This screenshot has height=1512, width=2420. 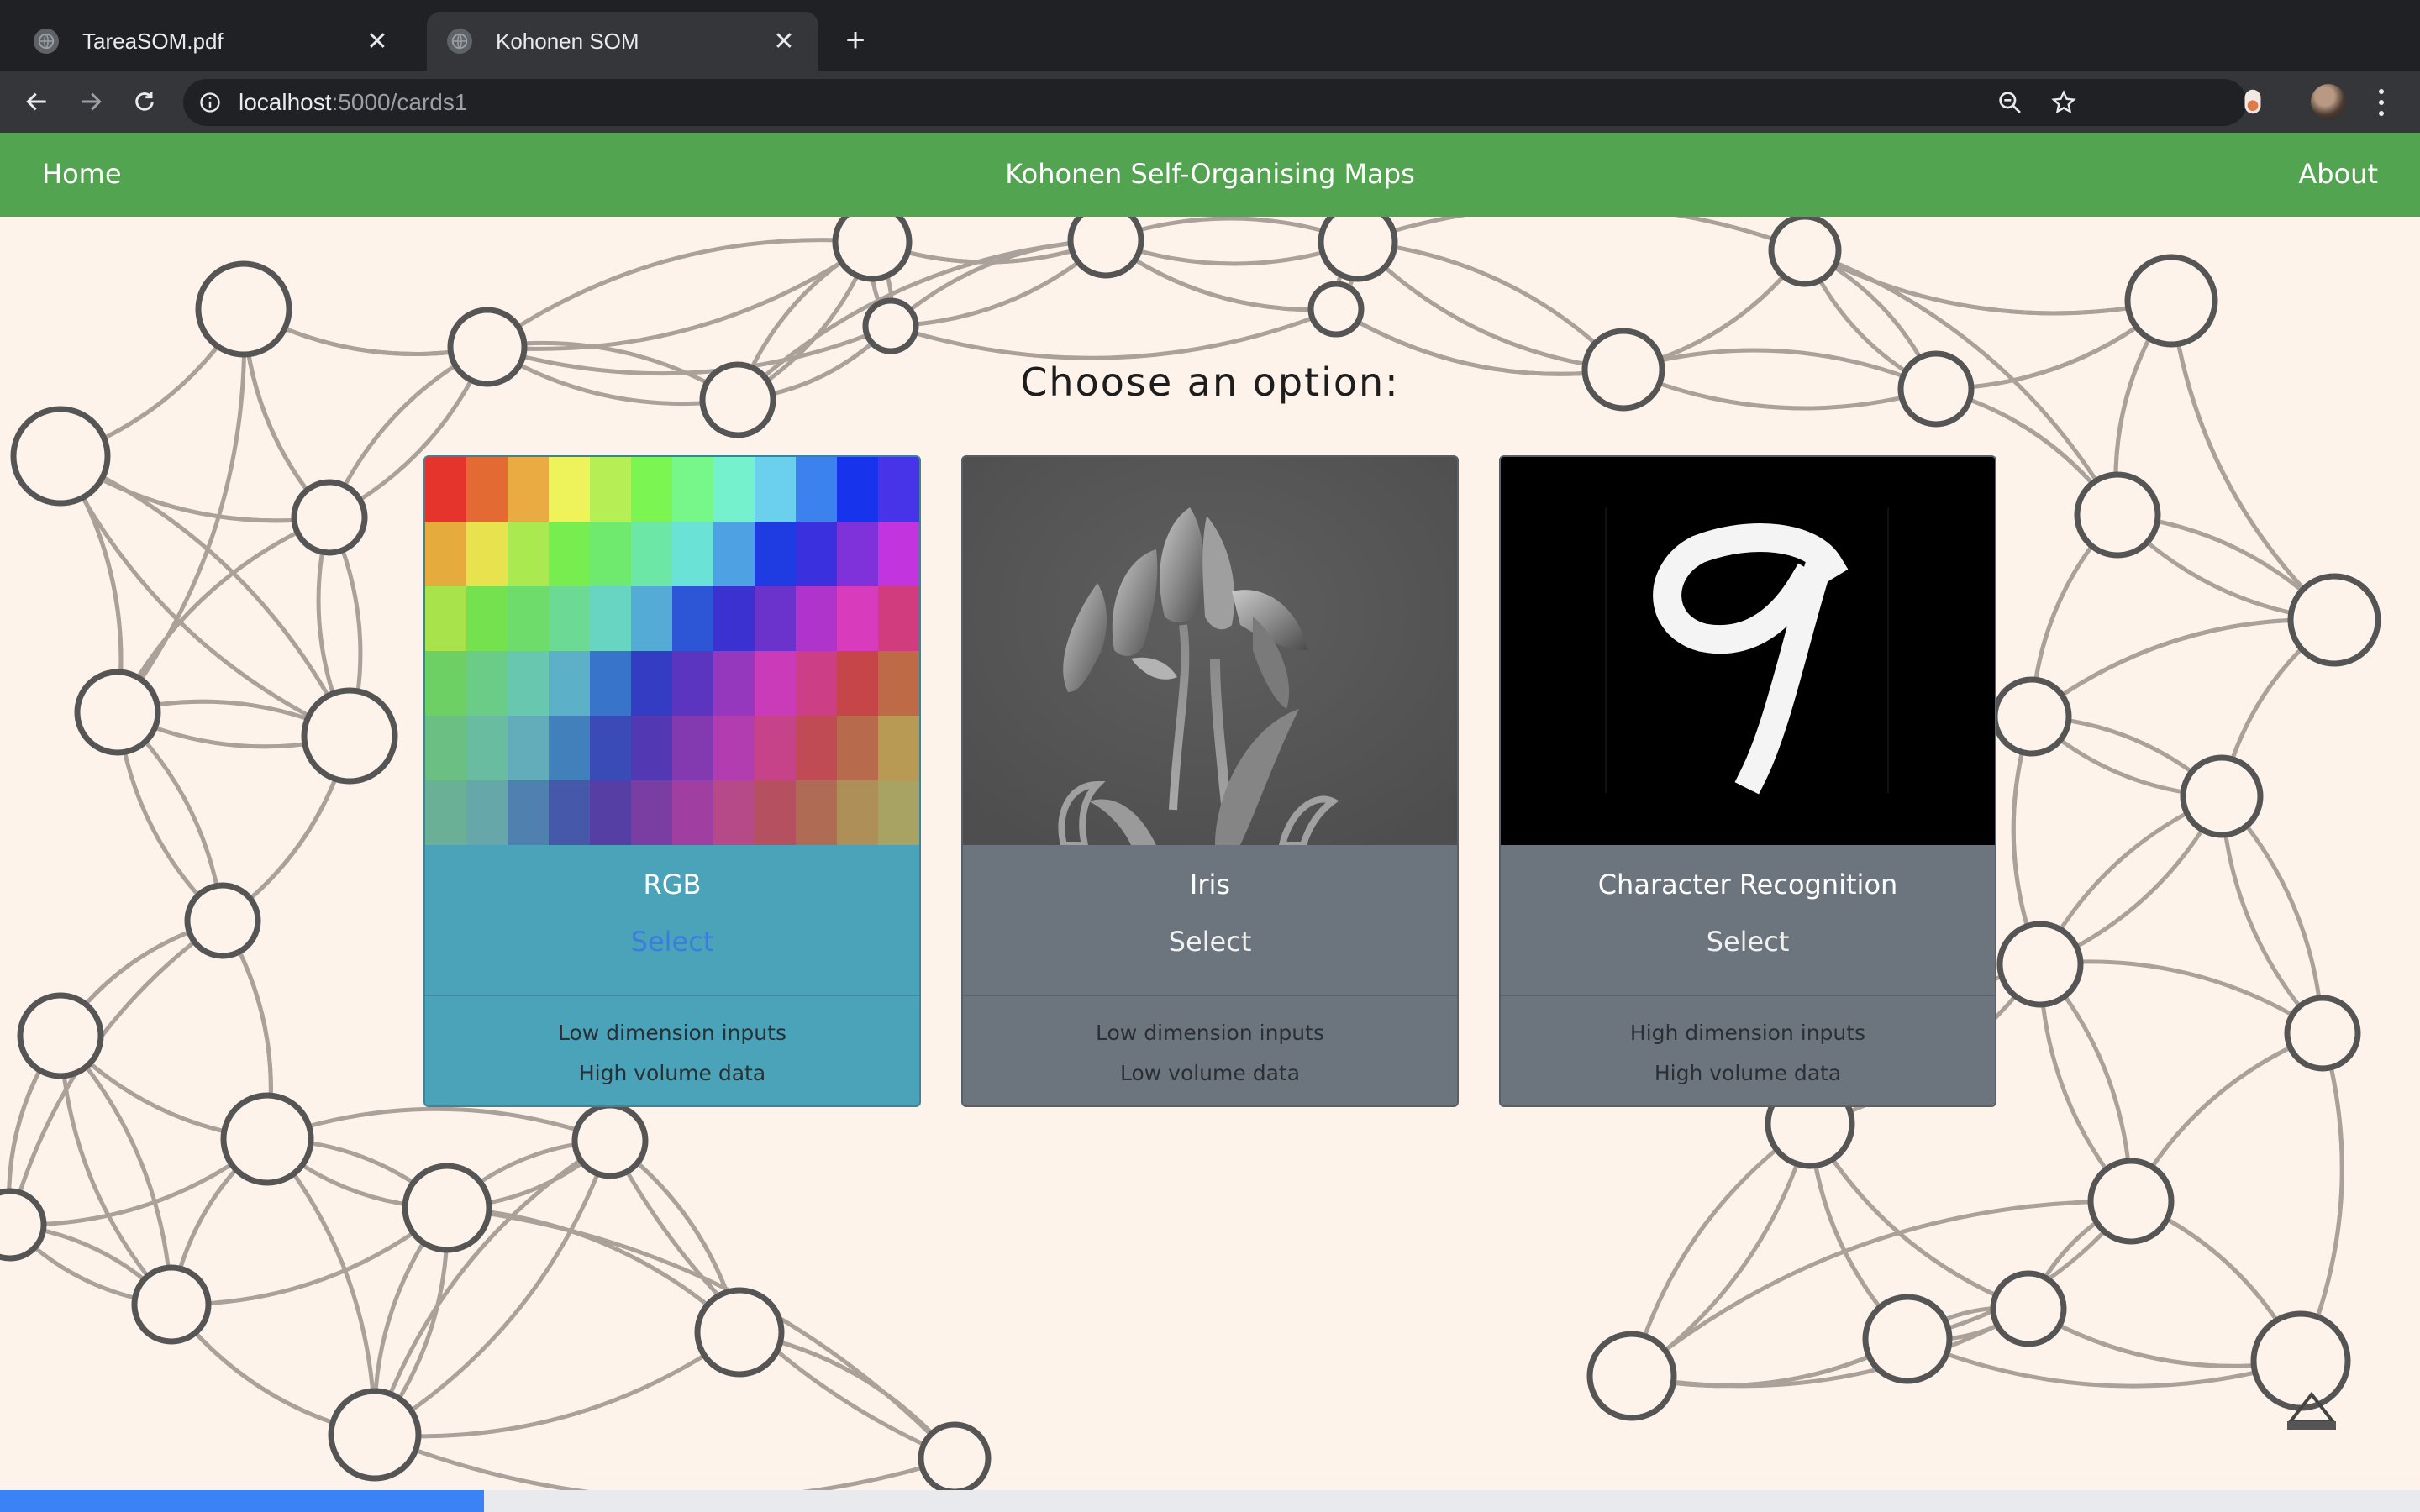 What do you see at coordinates (1747, 884) in the screenshot?
I see `card-title: Character Recognition` at bounding box center [1747, 884].